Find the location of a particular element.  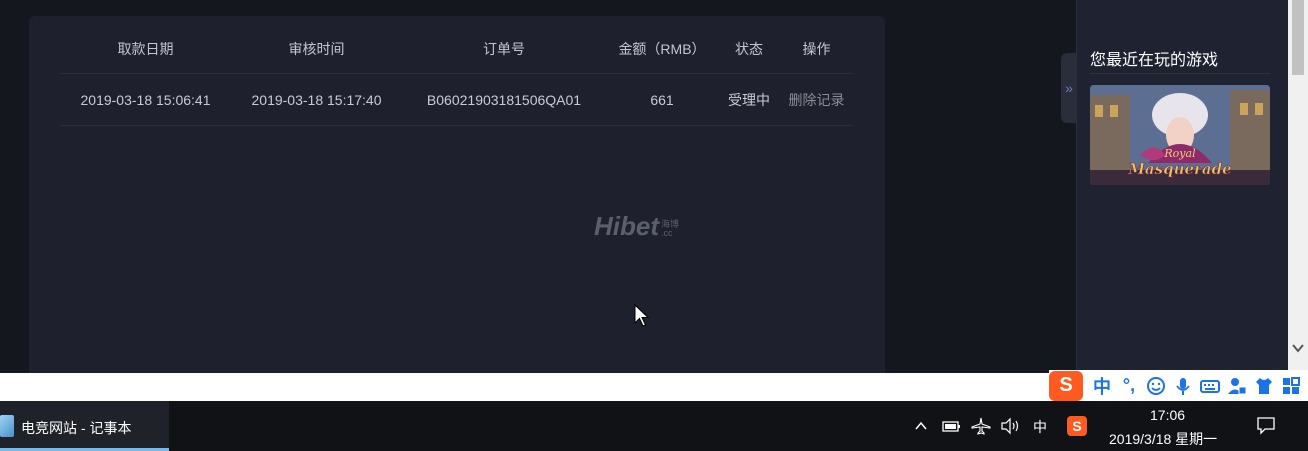

header-status: 状态 is located at coordinates (749, 48).